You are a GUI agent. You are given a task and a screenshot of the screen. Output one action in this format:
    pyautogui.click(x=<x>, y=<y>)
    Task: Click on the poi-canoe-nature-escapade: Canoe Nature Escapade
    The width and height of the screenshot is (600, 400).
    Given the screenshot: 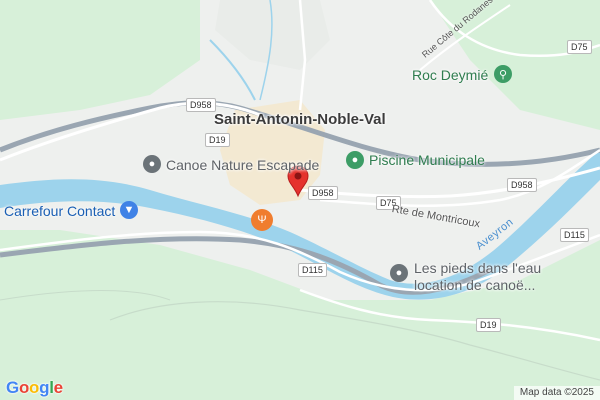 What is the action you would take?
    pyautogui.click(x=242, y=165)
    